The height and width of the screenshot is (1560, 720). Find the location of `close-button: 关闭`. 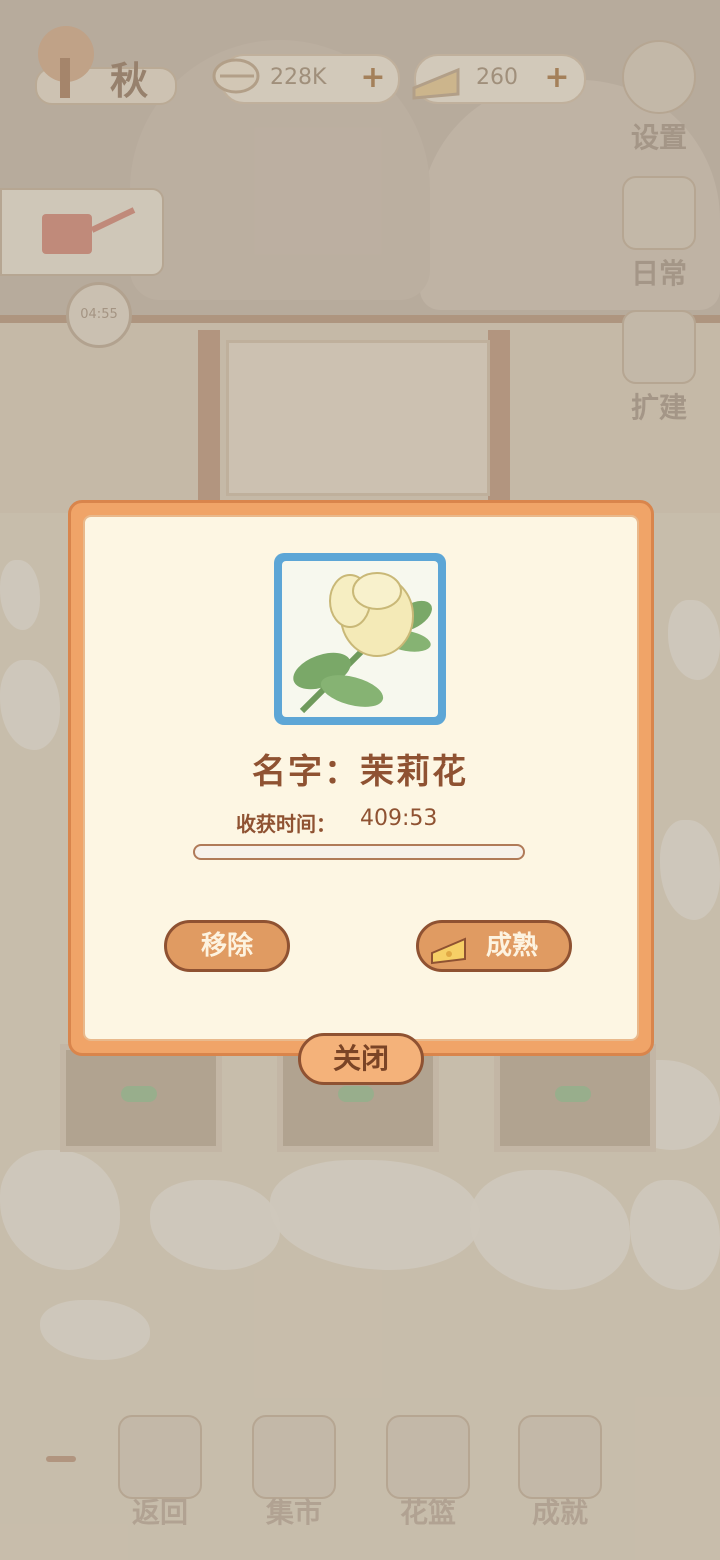

close-button: 关闭 is located at coordinates (361, 1059).